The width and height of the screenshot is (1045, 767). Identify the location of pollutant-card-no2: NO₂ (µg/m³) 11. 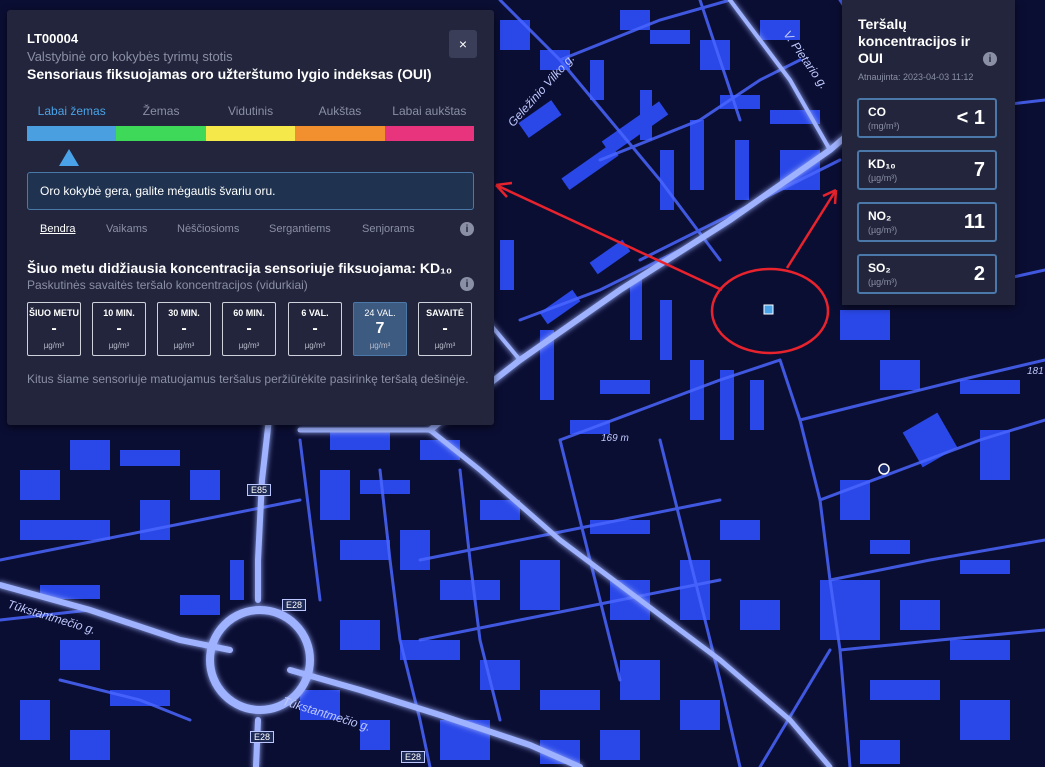
(927, 222).